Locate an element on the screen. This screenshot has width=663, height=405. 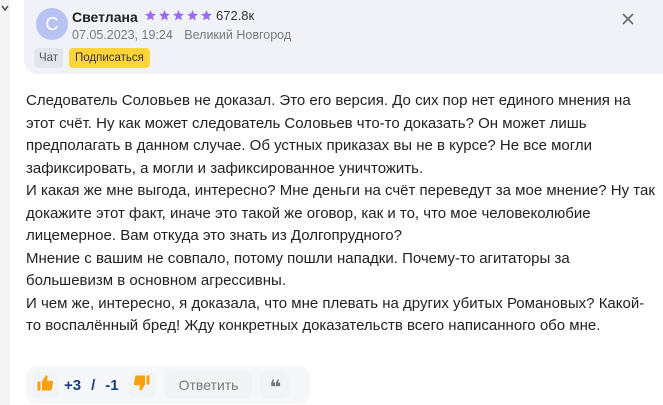
thread-indent-bar is located at coordinates (5, 202).